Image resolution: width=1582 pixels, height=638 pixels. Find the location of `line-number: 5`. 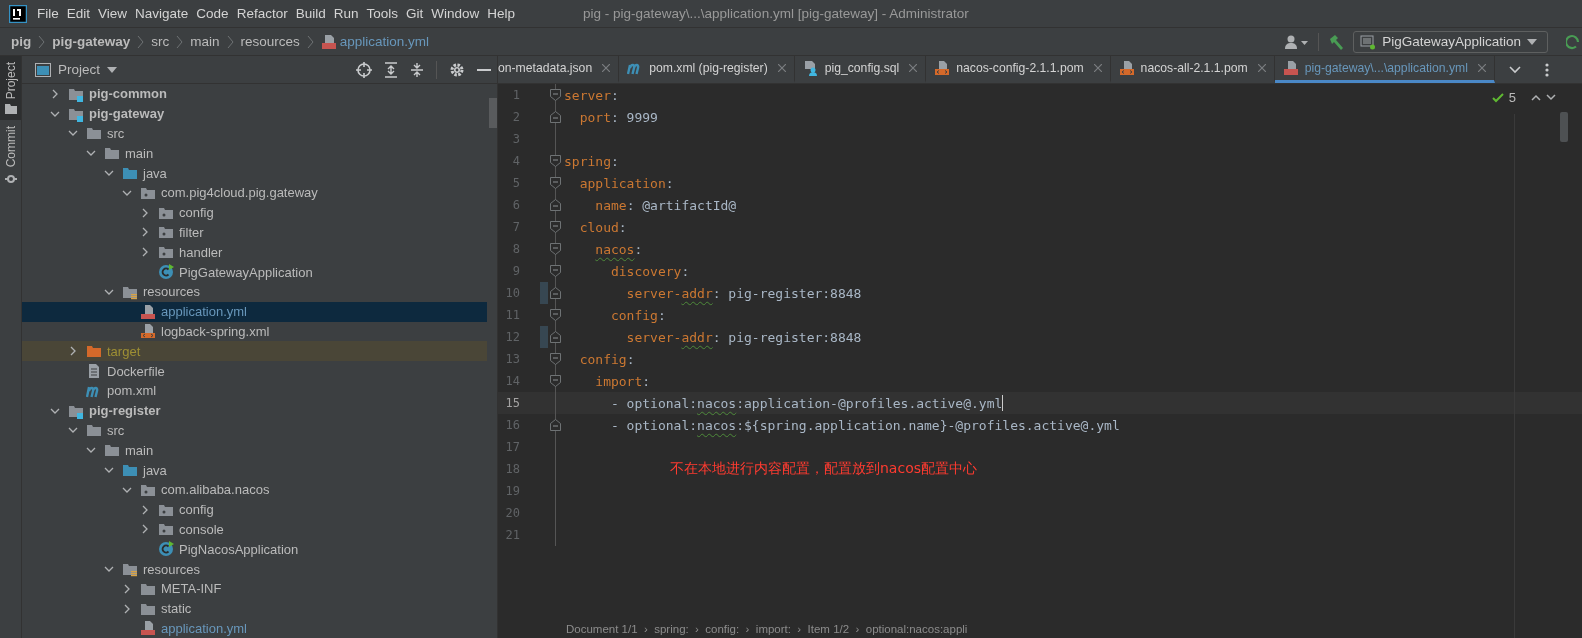

line-number: 5 is located at coordinates (515, 183).